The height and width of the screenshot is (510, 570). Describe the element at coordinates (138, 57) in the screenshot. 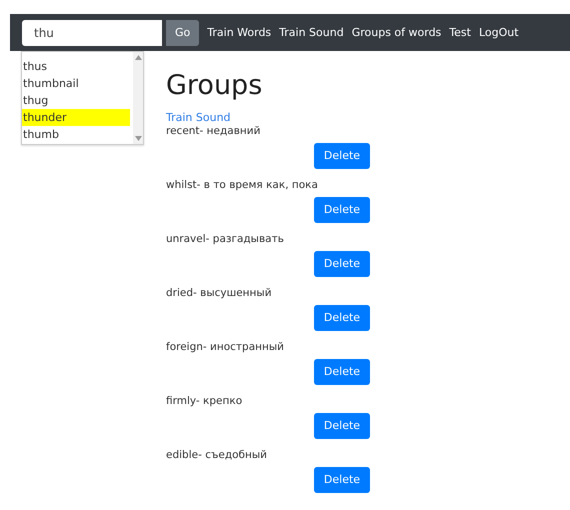

I see `scroll-up-icon` at that location.